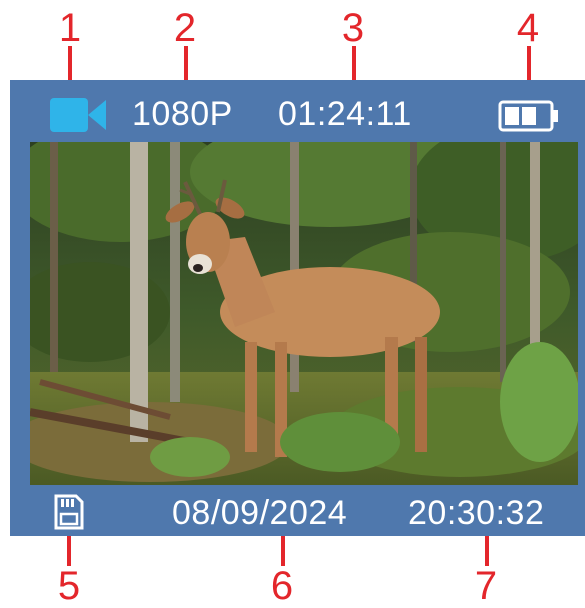 This screenshot has width=585, height=608. Describe the element at coordinates (69, 512) in the screenshot. I see `sd-card-icon` at that location.